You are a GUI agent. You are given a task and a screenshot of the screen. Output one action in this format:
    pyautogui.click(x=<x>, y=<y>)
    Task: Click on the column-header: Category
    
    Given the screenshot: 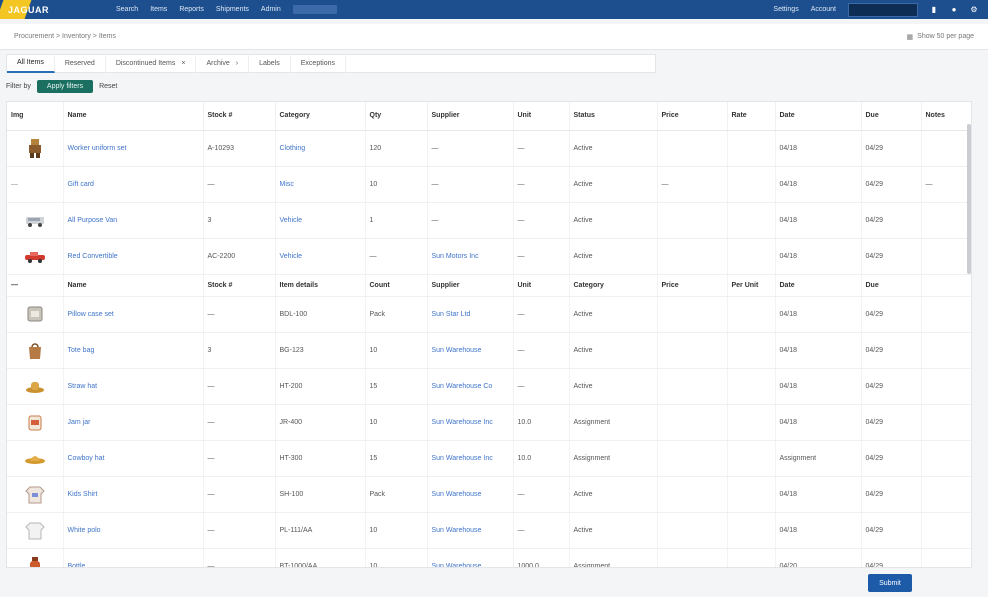 What is the action you would take?
    pyautogui.click(x=320, y=116)
    